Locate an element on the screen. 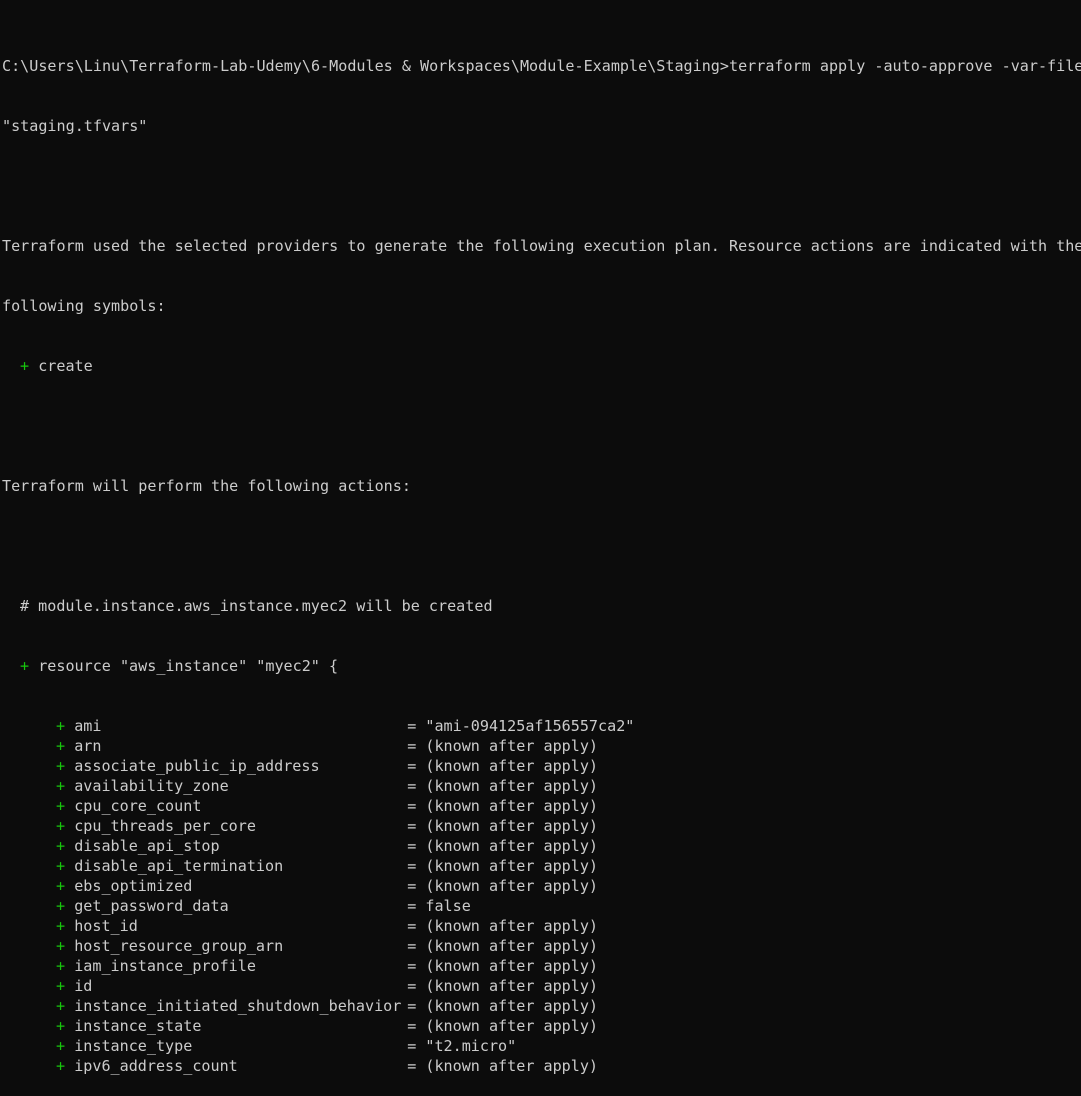  attribute-name: disable_api_termination is located at coordinates (179, 866).